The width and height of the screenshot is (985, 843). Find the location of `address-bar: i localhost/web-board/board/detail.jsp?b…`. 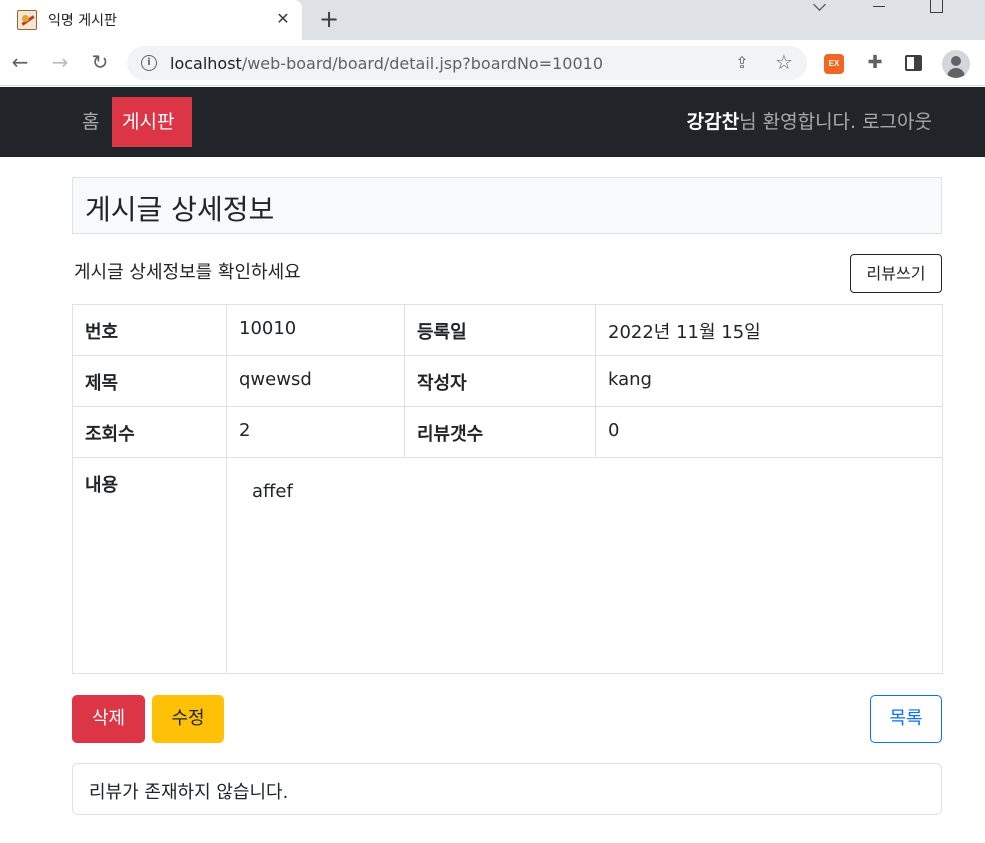

address-bar: i localhost/web-board/board/detail.jsp?b… is located at coordinates (467, 63).